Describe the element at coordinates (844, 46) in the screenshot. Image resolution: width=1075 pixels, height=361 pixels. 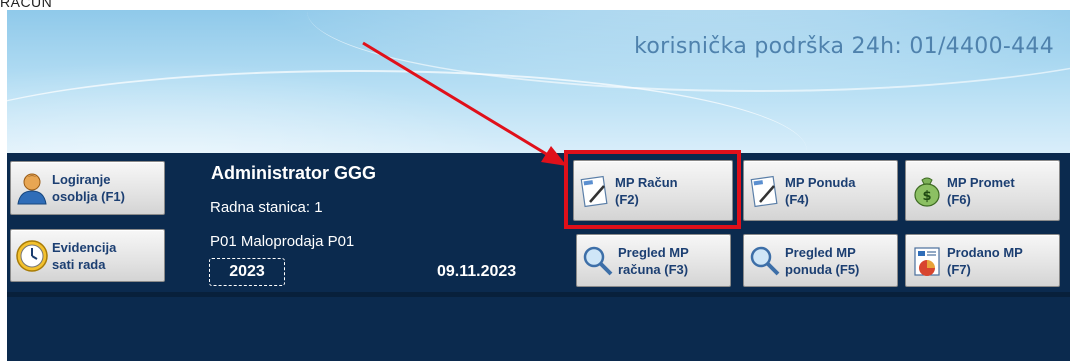
I see `support-phone-text: korisnička podrška 24h: 01/4400-444` at that location.